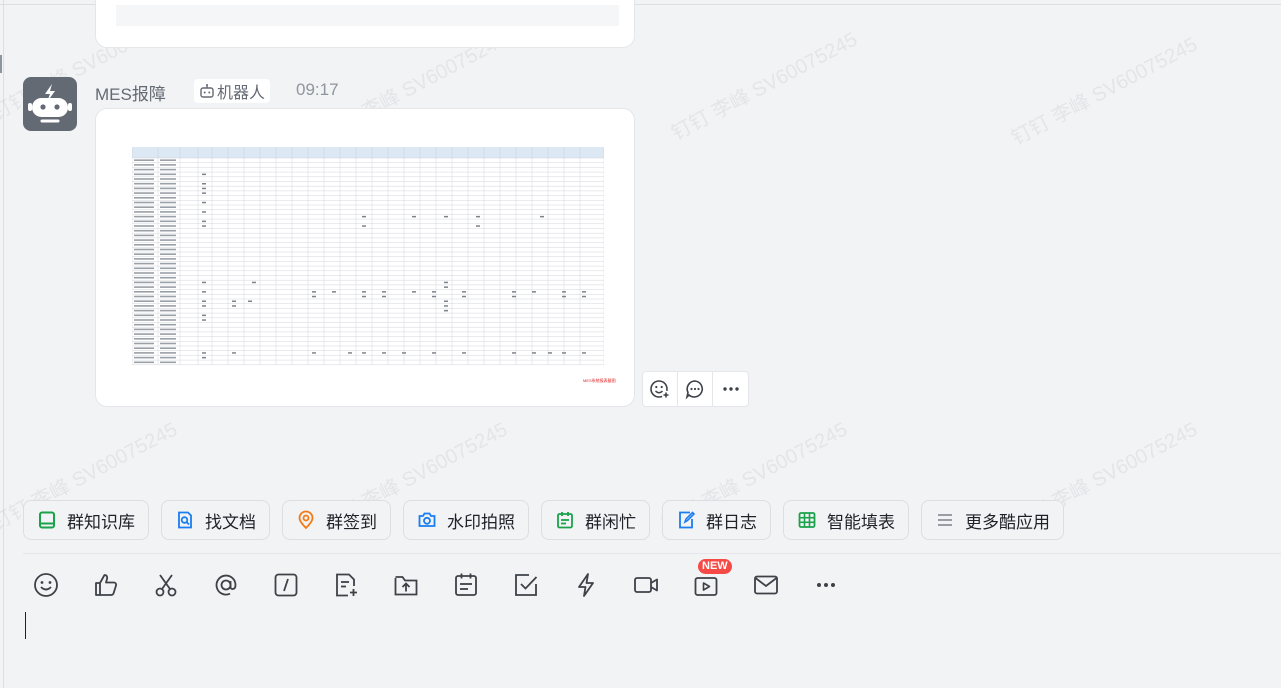 This screenshot has height=688, width=1281. I want to click on mail-button, so click(766, 585).